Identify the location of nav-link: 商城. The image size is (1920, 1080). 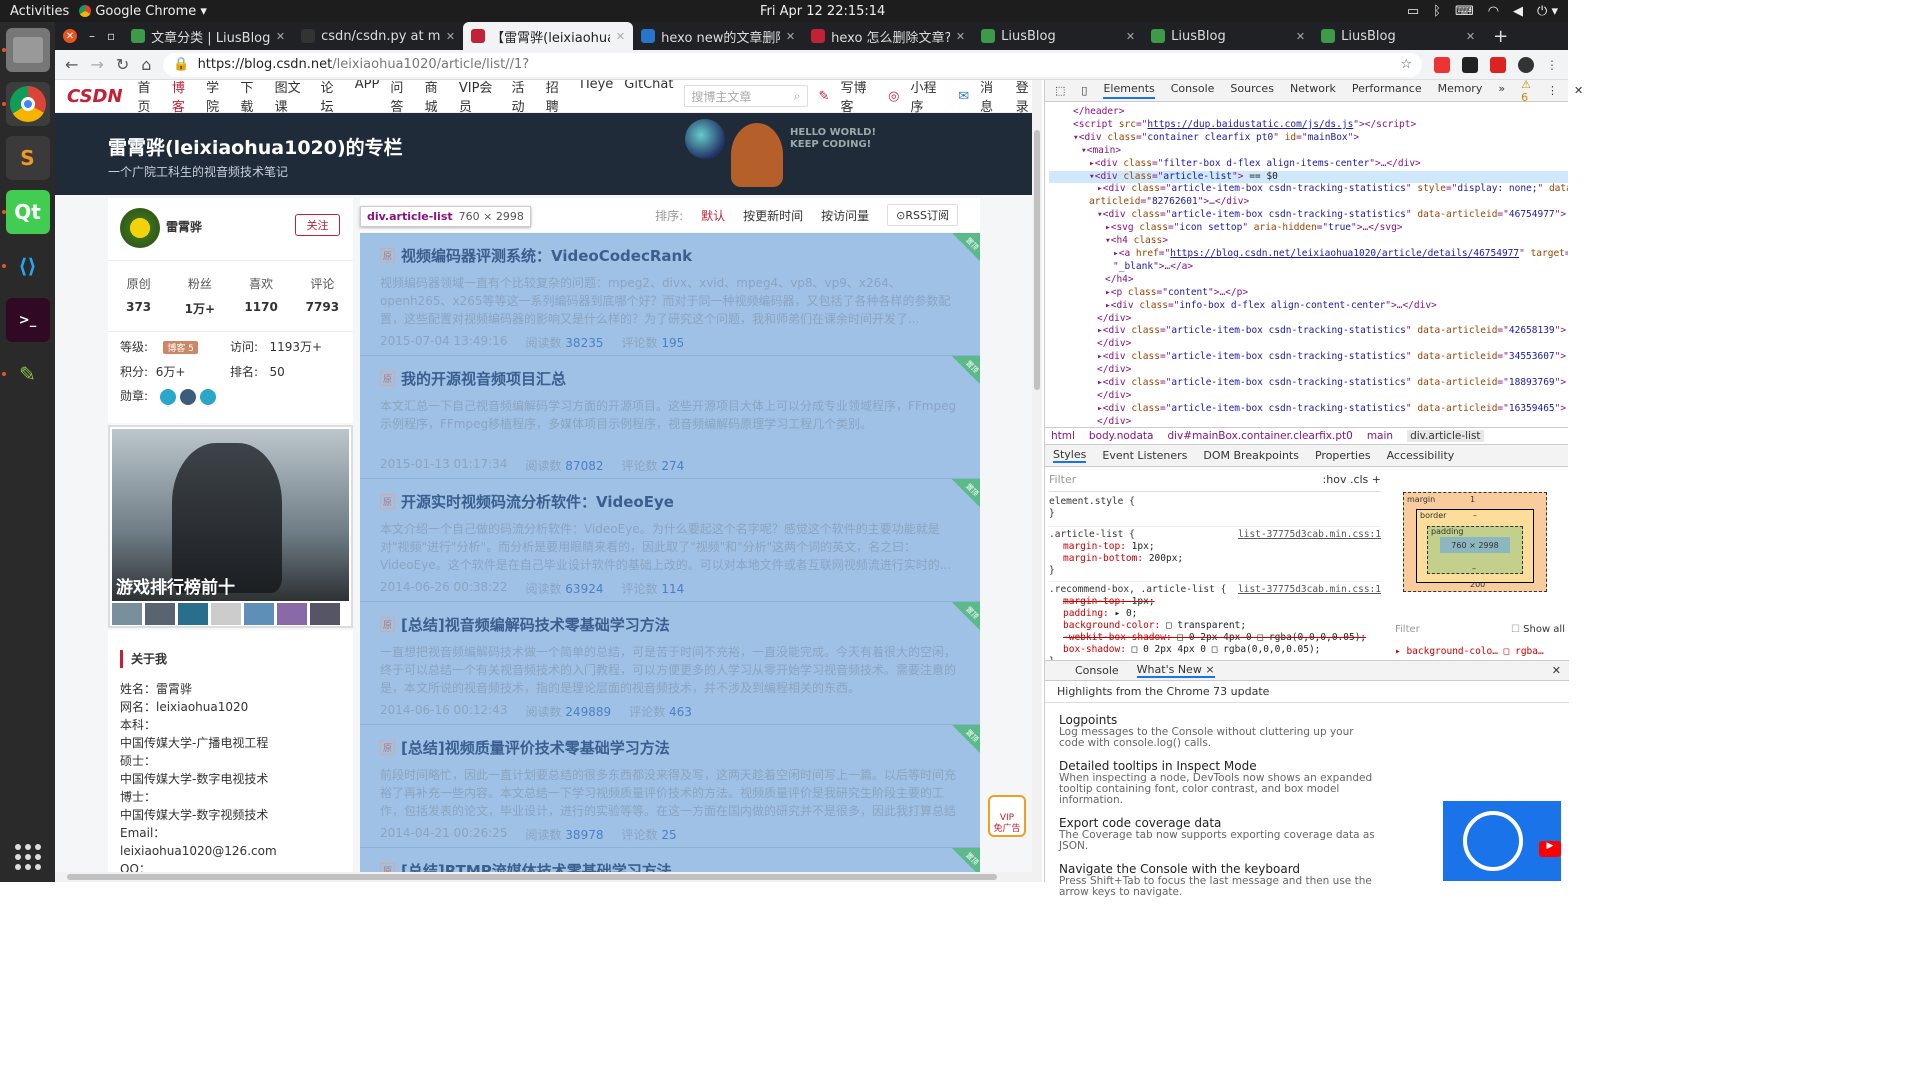
(436, 97).